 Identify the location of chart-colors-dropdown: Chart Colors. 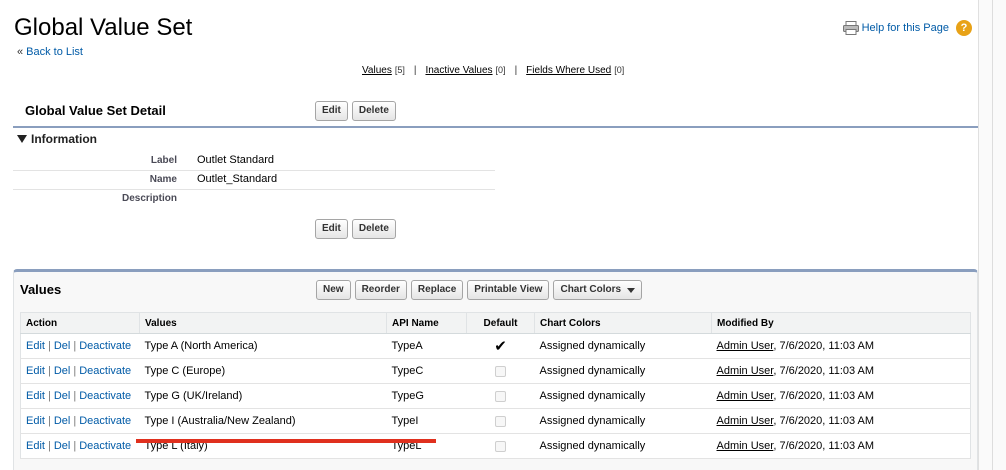
(598, 290).